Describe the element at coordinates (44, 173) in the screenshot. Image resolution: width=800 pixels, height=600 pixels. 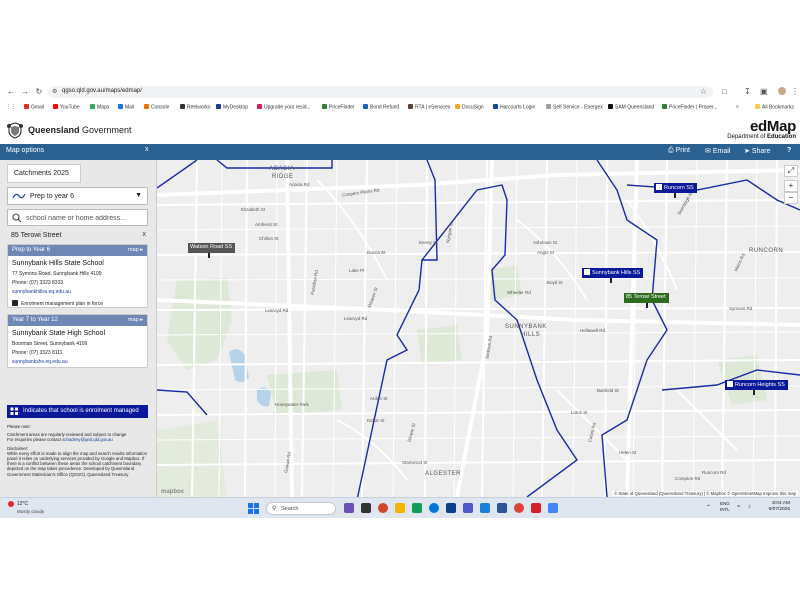
I see `catchments-tab: Catchments 2025` at that location.